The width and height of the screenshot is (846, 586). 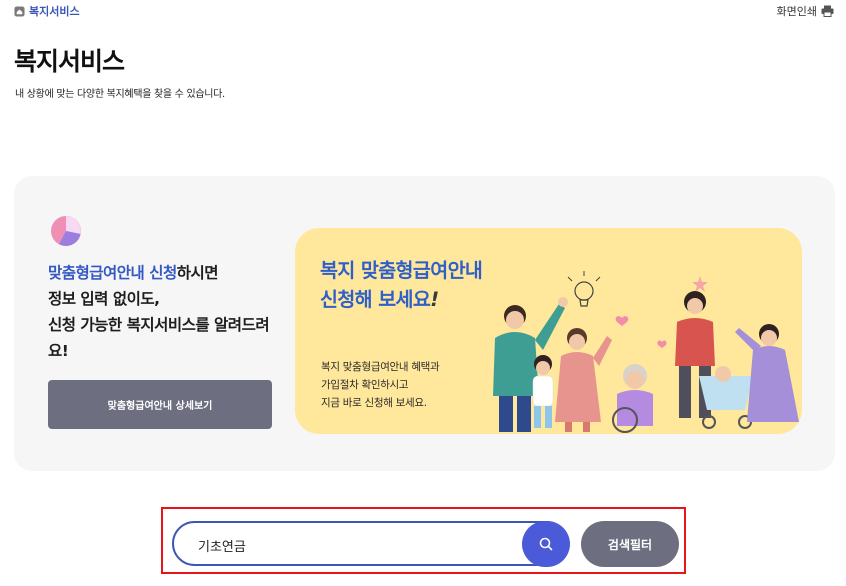 What do you see at coordinates (630, 544) in the screenshot?
I see `search-filter-button: 검색필터` at bounding box center [630, 544].